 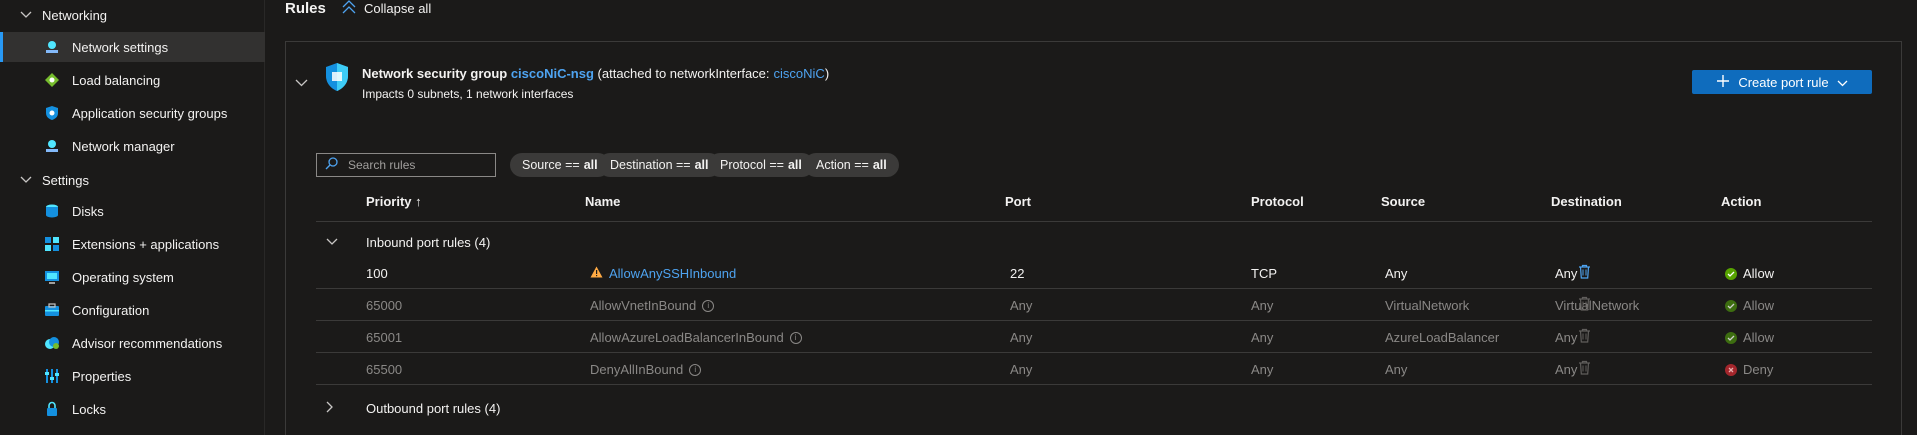 I want to click on cell-source: Any, so click(x=1396, y=369).